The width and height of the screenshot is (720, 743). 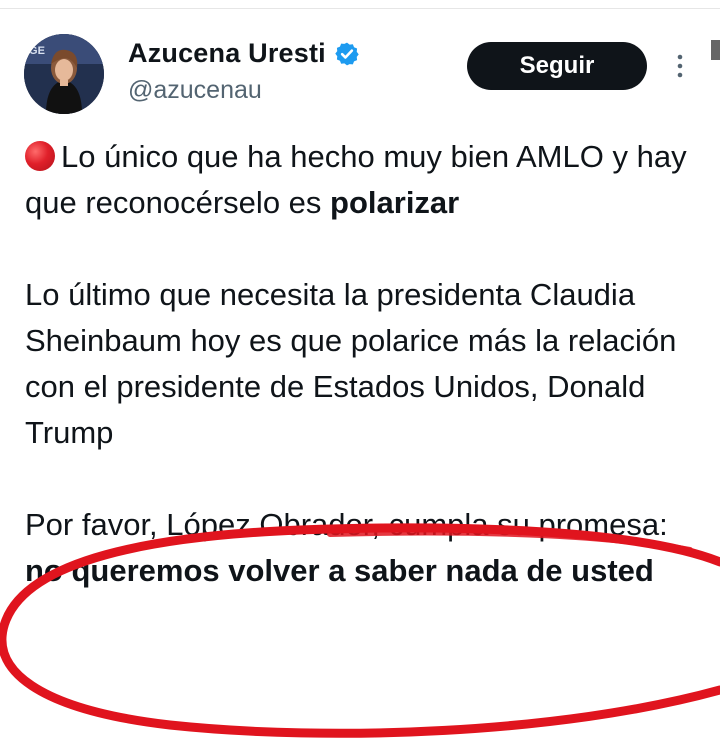 What do you see at coordinates (195, 90) in the screenshot?
I see `author-handle: @azucenau` at bounding box center [195, 90].